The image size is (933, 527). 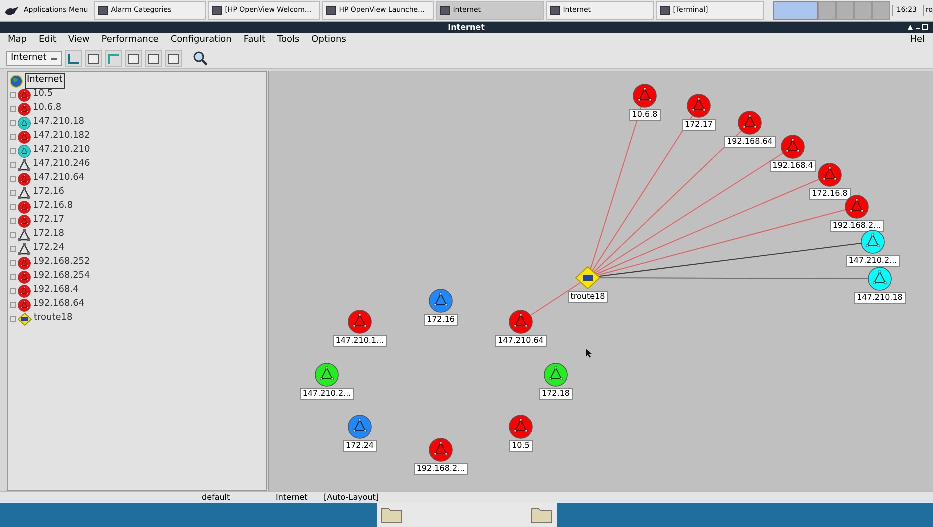 What do you see at coordinates (880, 298) in the screenshot?
I see `node-label: 147.210.18` at bounding box center [880, 298].